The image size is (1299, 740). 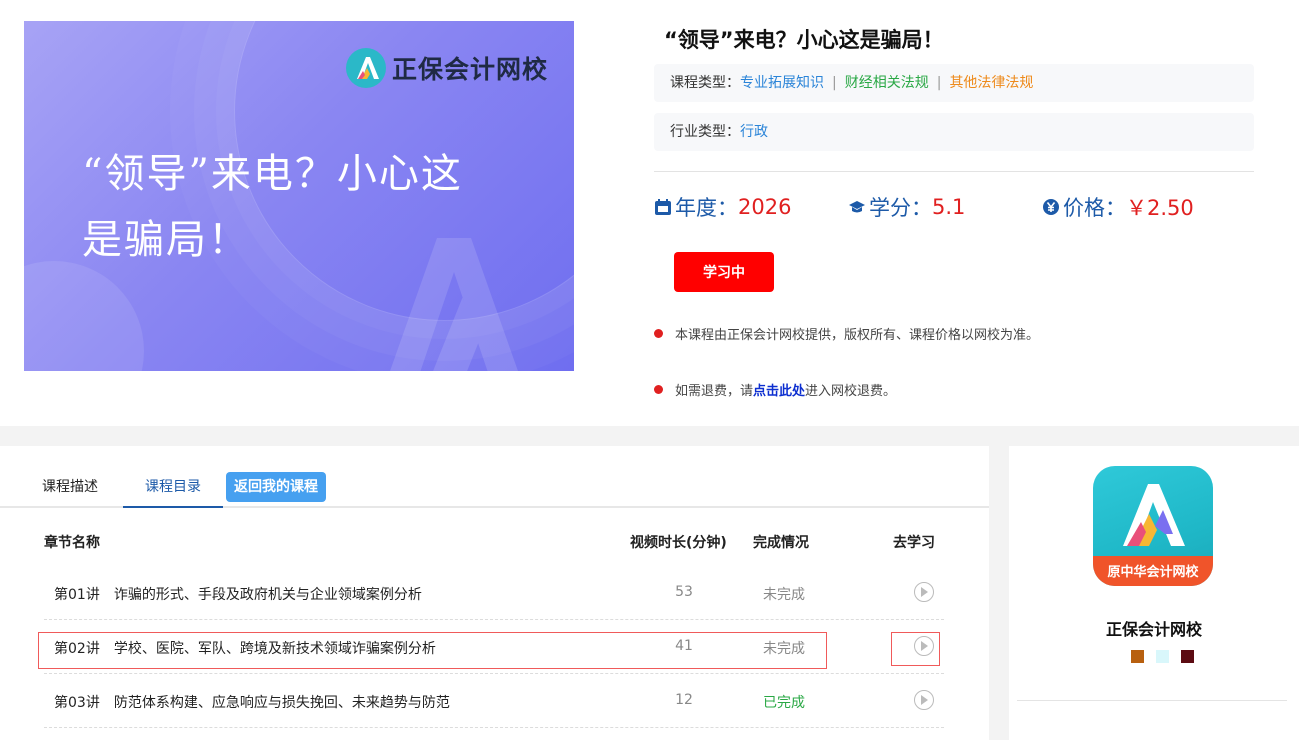 I want to click on table-row: 第03讲 防范体系构建、应急响应与损失挽回、未来趋势与防范 12 已完成, so click(x=494, y=701).